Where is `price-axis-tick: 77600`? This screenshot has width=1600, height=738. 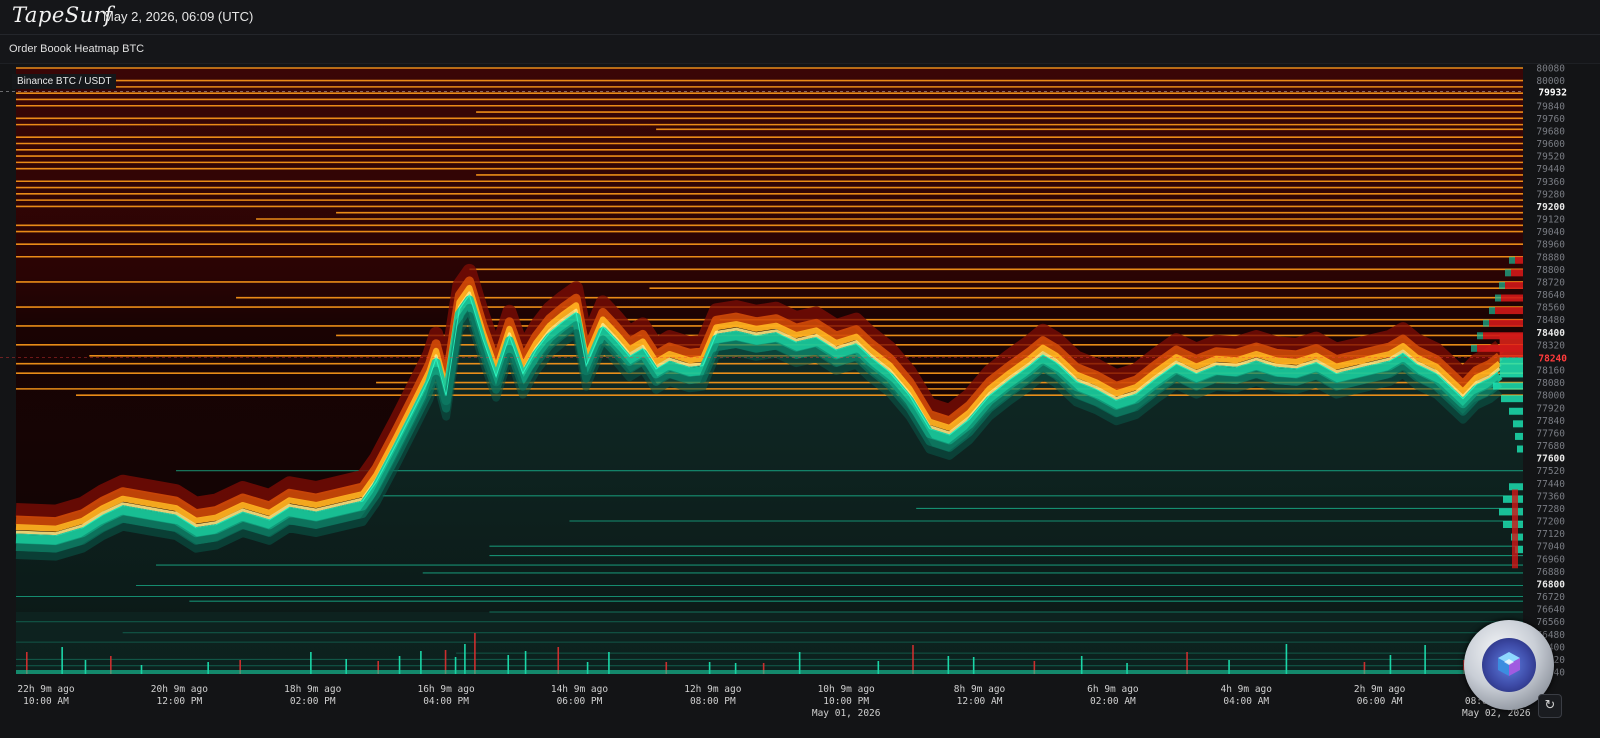
price-axis-tick: 77600 is located at coordinates (1550, 459).